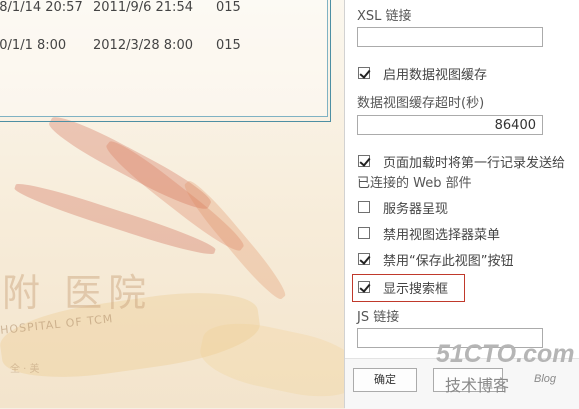 The height and width of the screenshot is (409, 579). I want to click on cache-timeout-input: 86400, so click(450, 125).